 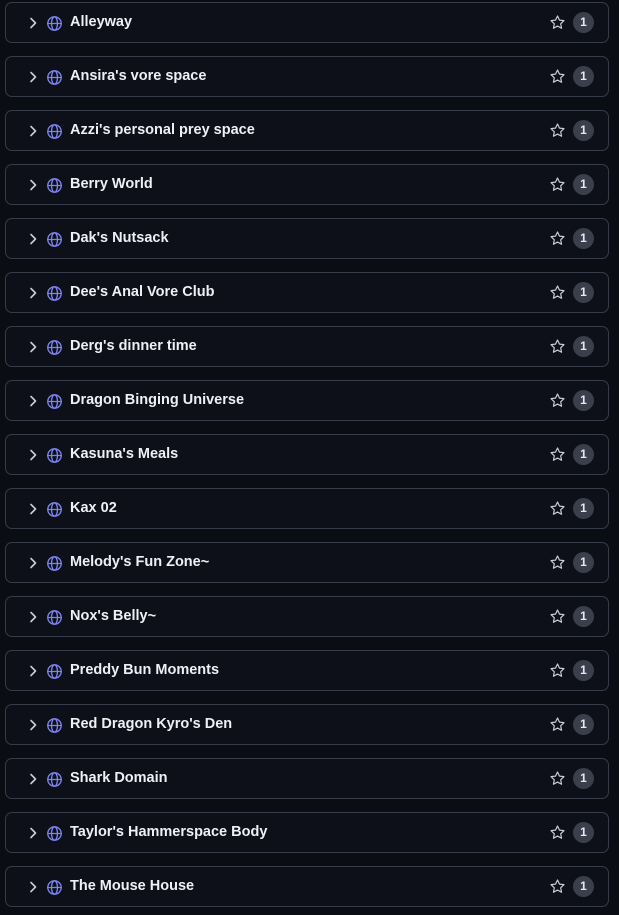 I want to click on list-item: Dee's Anal Vore Club 1, so click(x=307, y=292).